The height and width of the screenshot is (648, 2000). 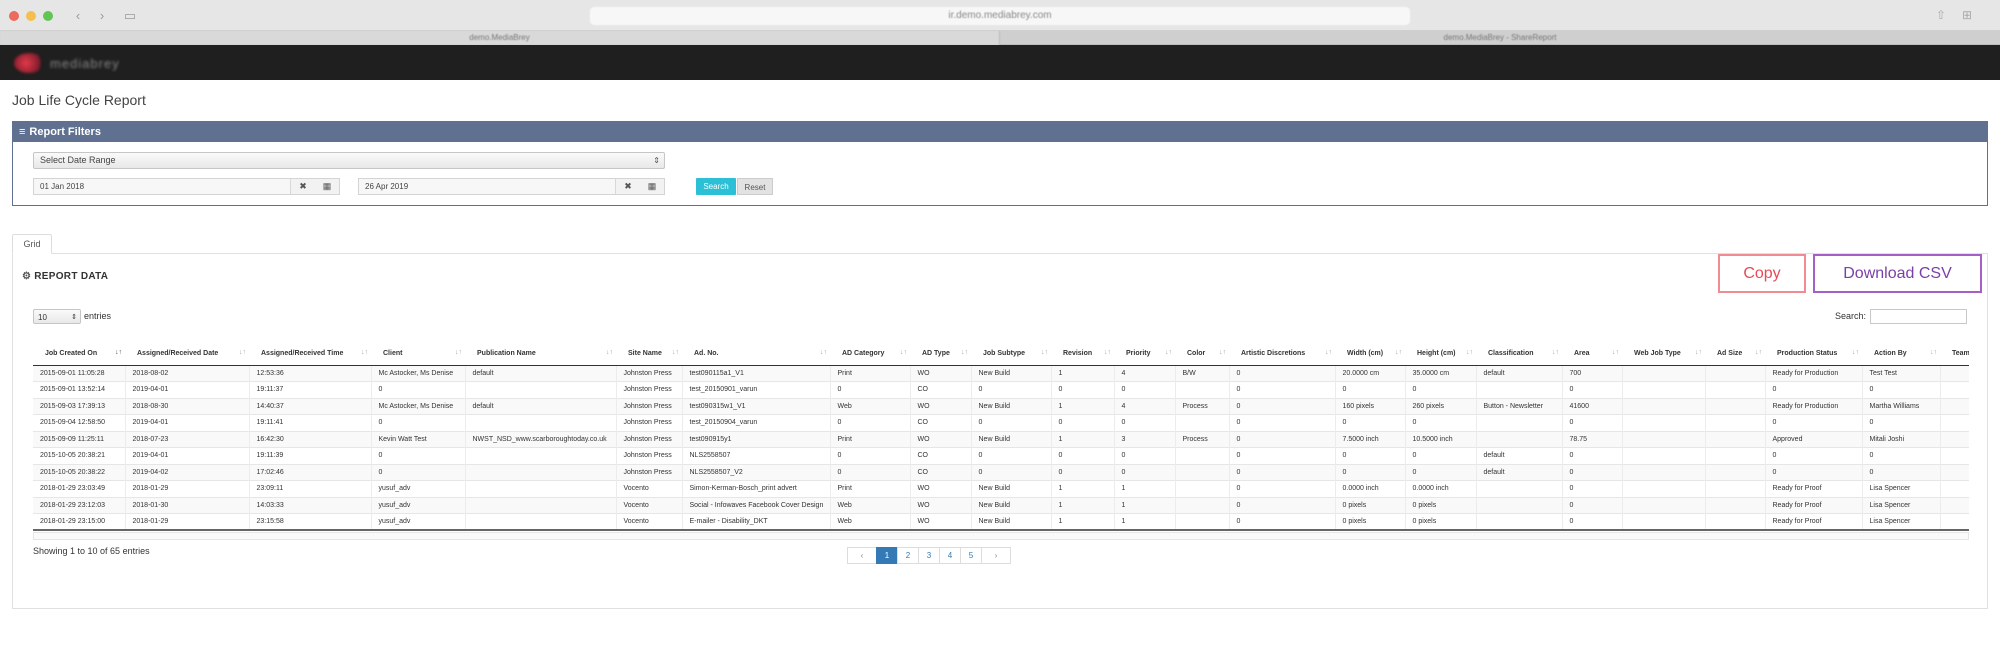 What do you see at coordinates (1082, 354) in the screenshot?
I see `column-header: Revision ↓↑` at bounding box center [1082, 354].